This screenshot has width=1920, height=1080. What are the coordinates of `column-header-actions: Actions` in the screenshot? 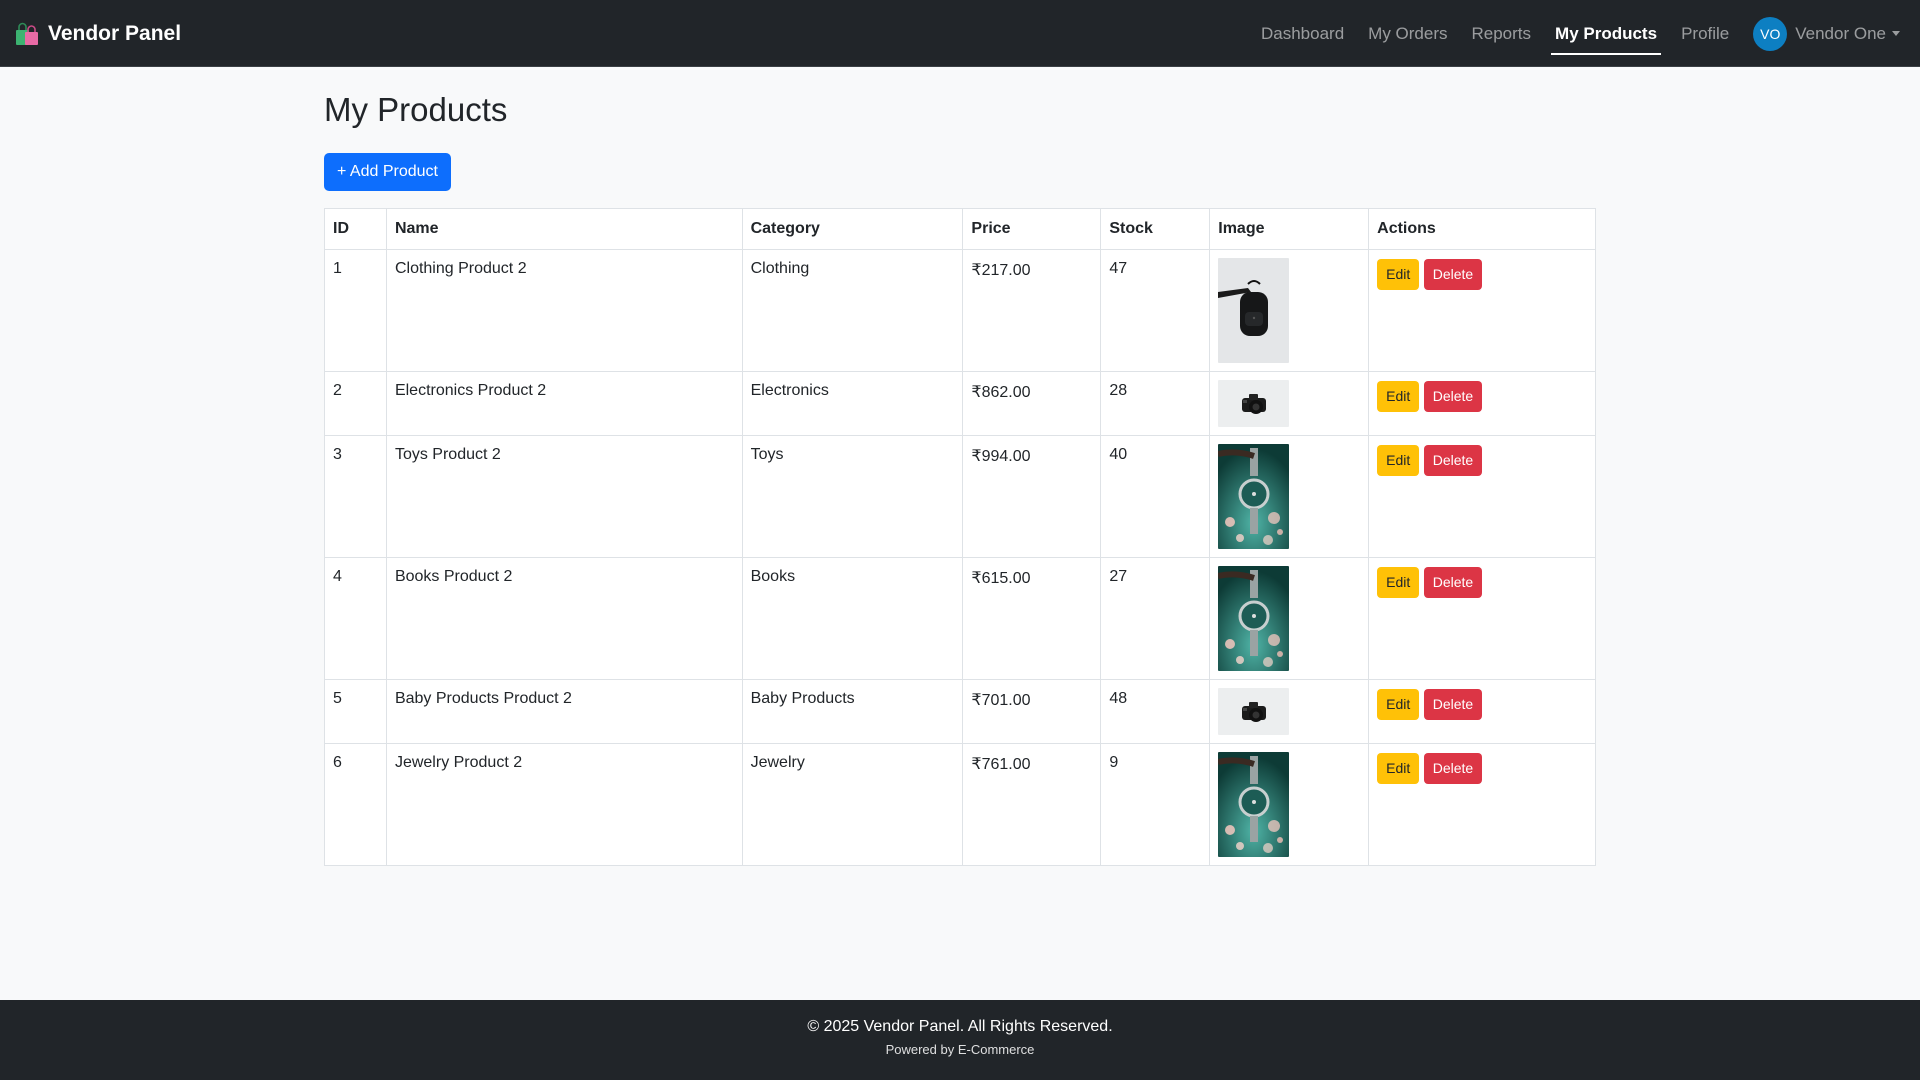 It's located at (1482, 228).